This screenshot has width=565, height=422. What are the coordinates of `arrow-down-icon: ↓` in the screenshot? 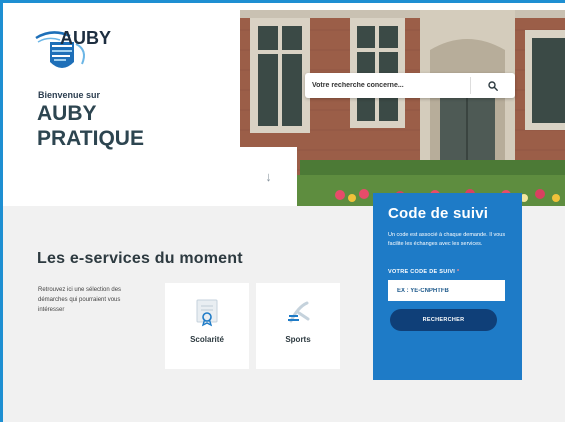 It's located at (268, 176).